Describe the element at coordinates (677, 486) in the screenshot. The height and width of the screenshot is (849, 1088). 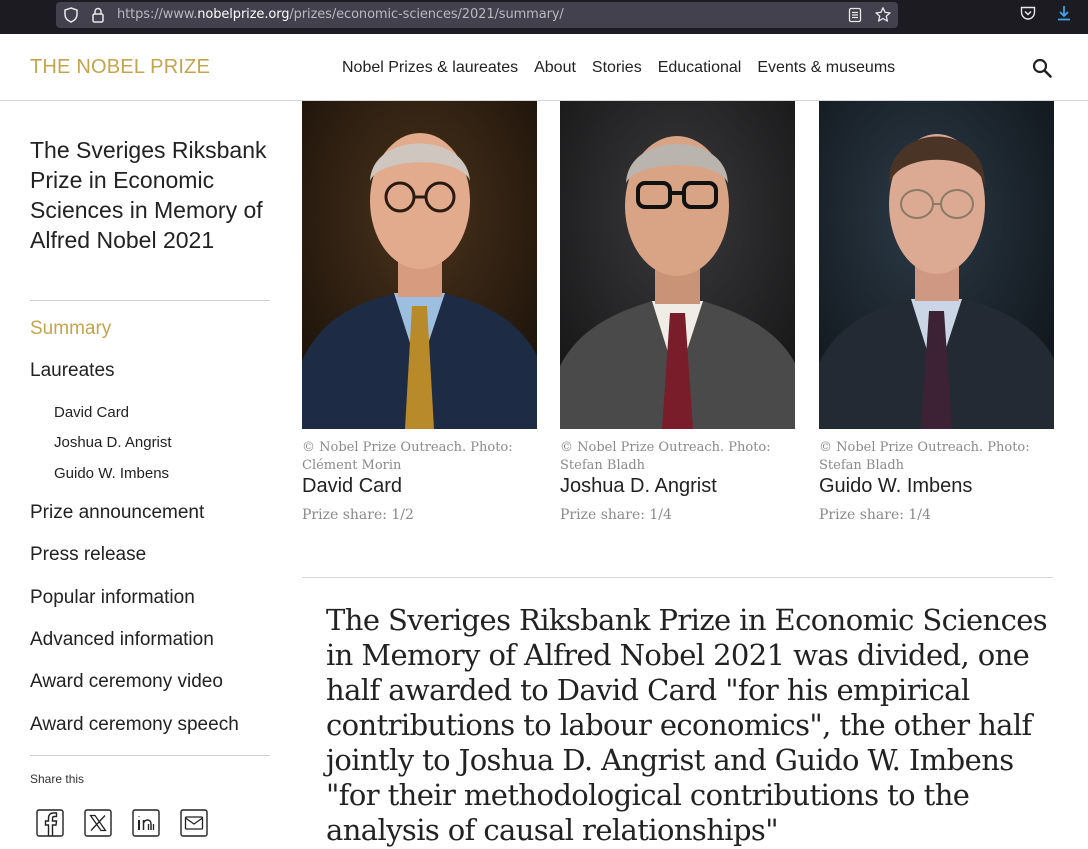
I see `laureate-name: Joshua D. Angrist` at that location.